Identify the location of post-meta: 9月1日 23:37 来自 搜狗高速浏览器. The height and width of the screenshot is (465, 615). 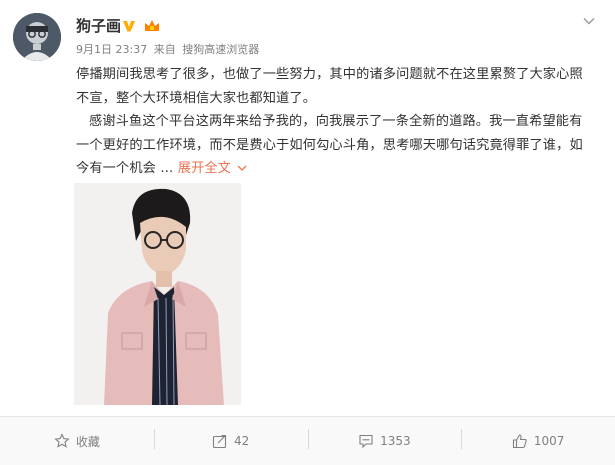
(169, 50).